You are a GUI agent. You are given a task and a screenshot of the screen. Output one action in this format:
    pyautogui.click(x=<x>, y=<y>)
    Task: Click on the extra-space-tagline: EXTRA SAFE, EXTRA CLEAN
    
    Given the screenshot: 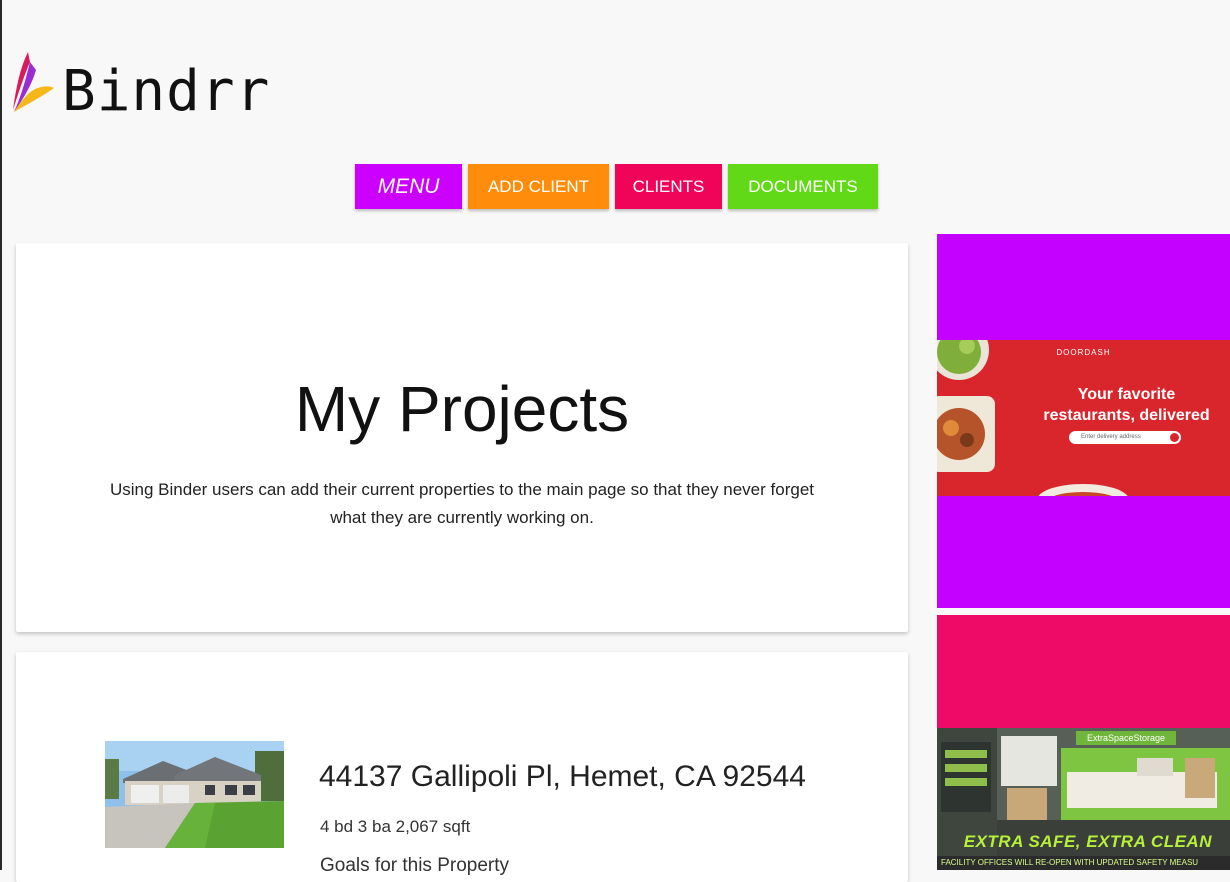 What is the action you would take?
    pyautogui.click(x=1087, y=841)
    